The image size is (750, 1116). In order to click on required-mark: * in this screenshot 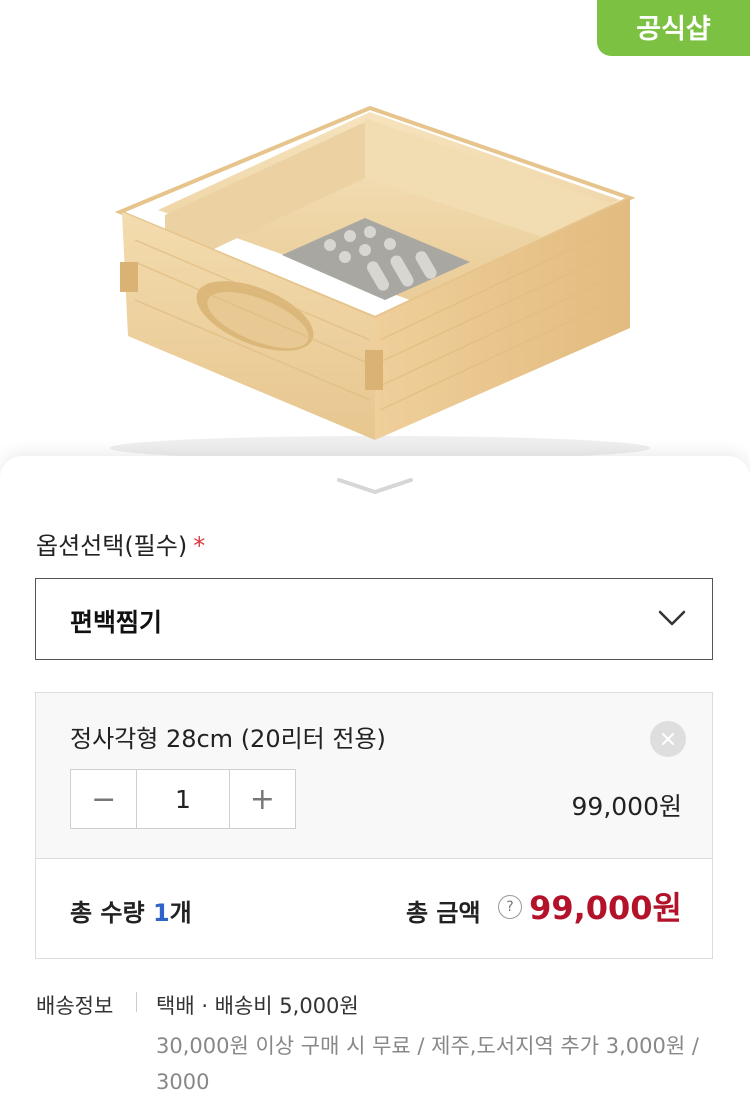, I will do `click(199, 546)`.